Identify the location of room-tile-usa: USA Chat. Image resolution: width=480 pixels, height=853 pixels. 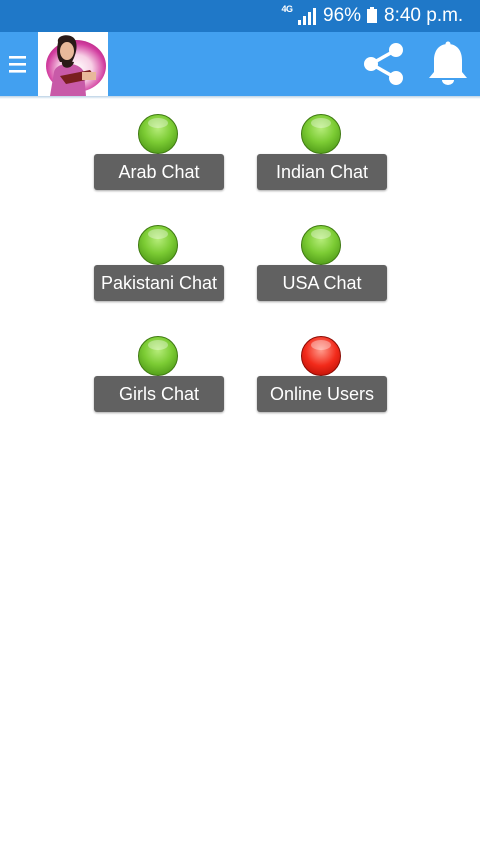
(322, 265).